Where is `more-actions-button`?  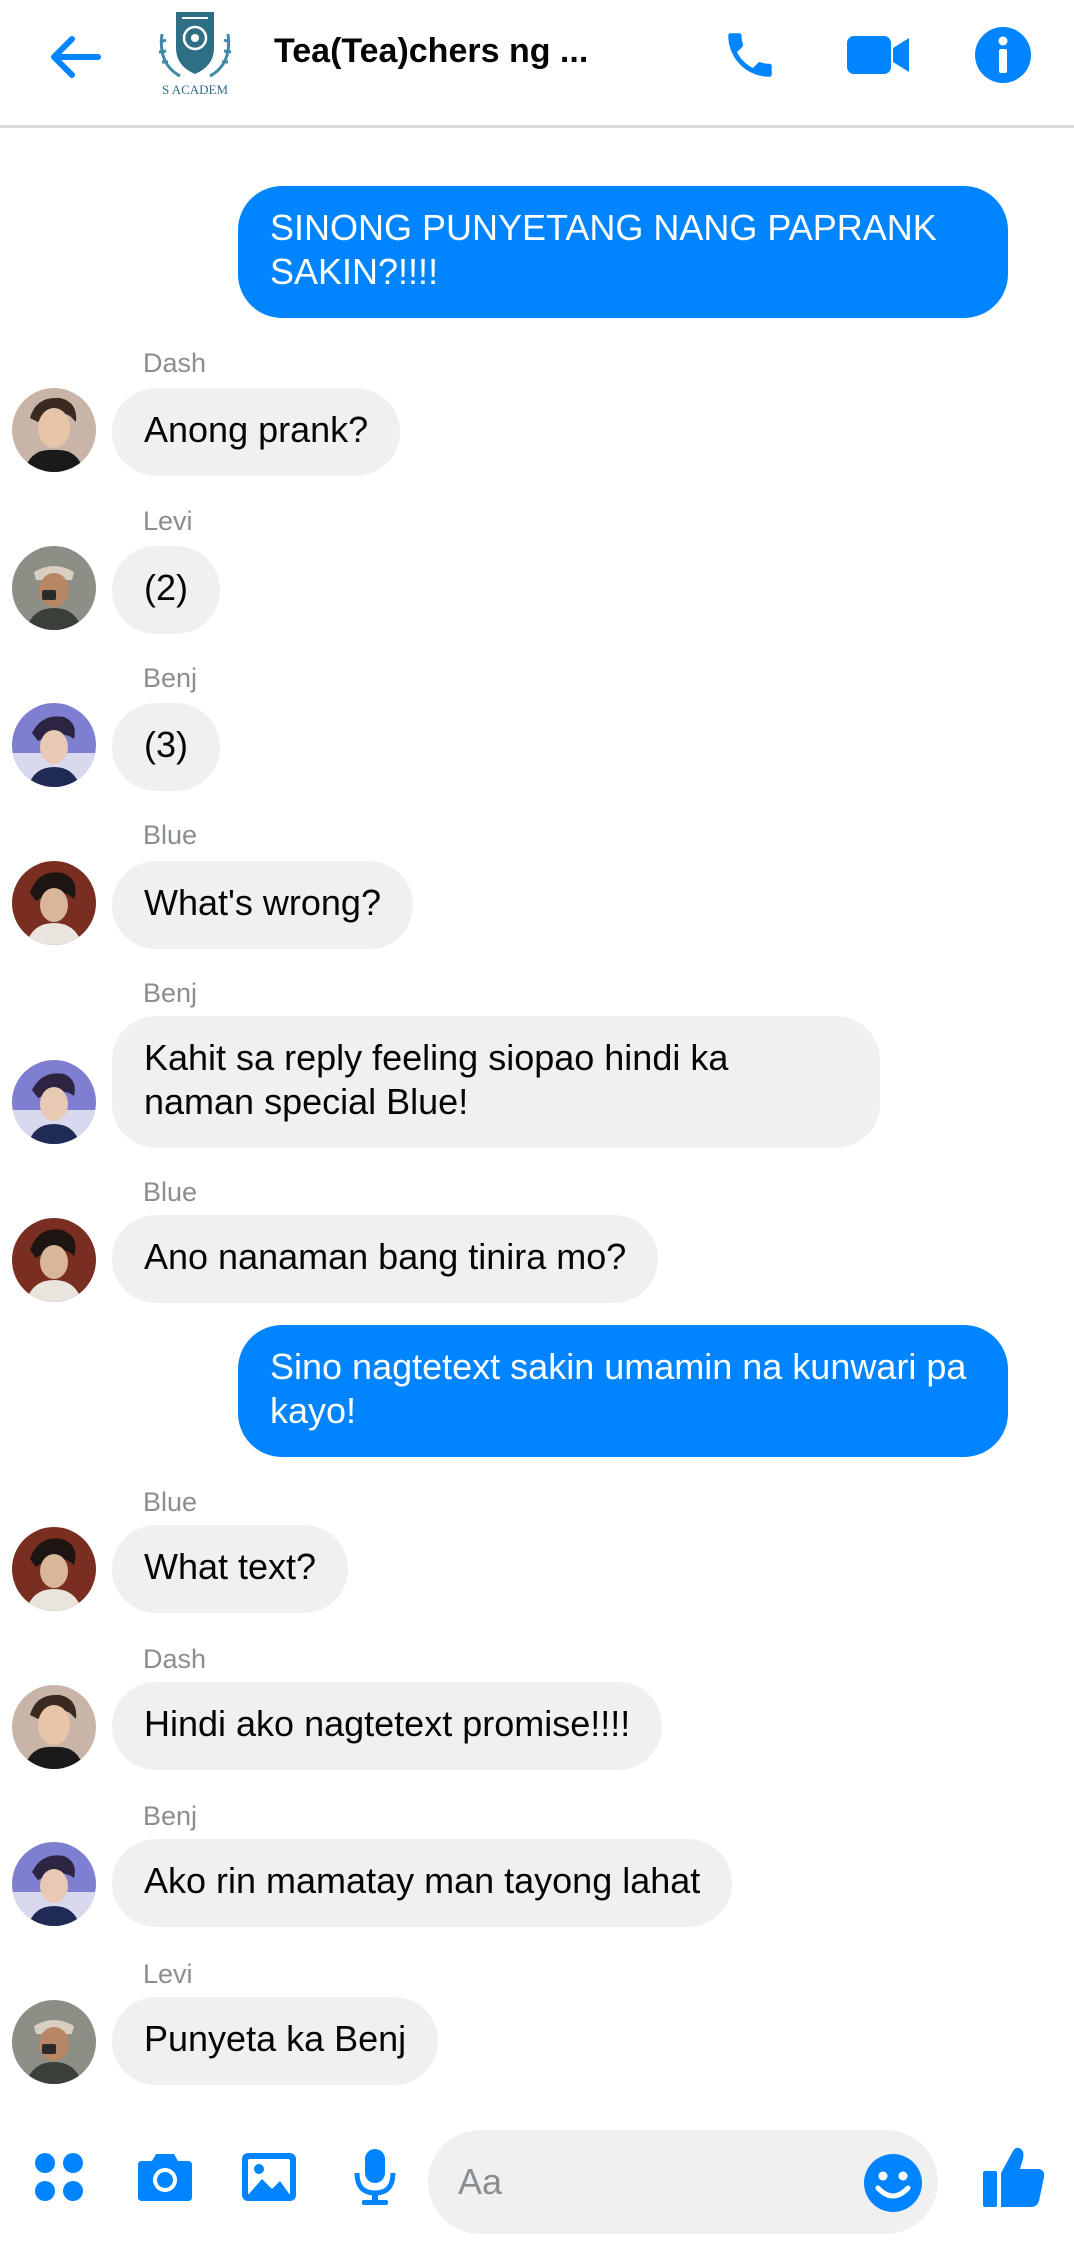
more-actions-button is located at coordinates (59, 2177).